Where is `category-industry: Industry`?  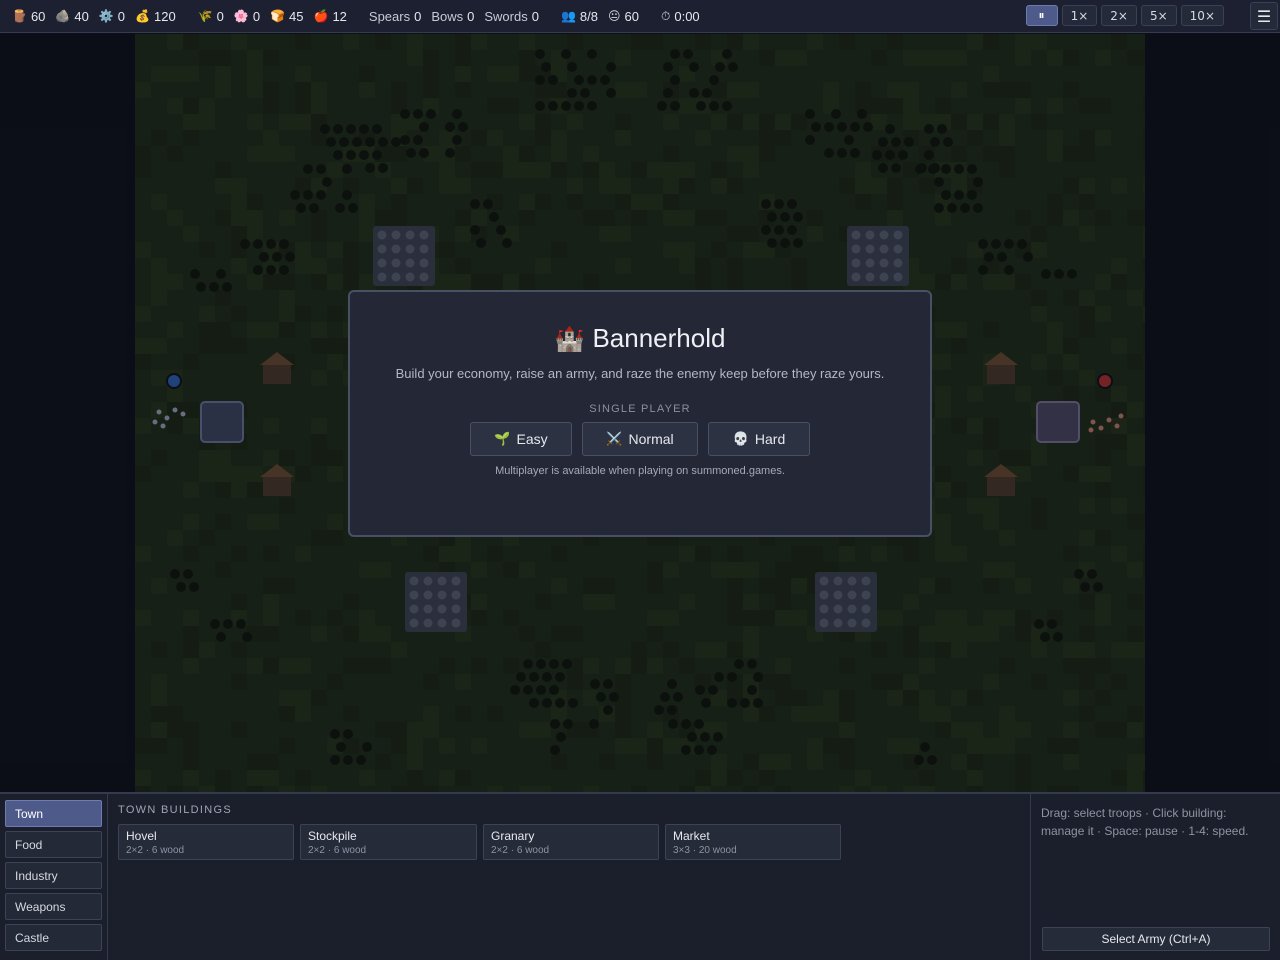
category-industry: Industry is located at coordinates (53, 875).